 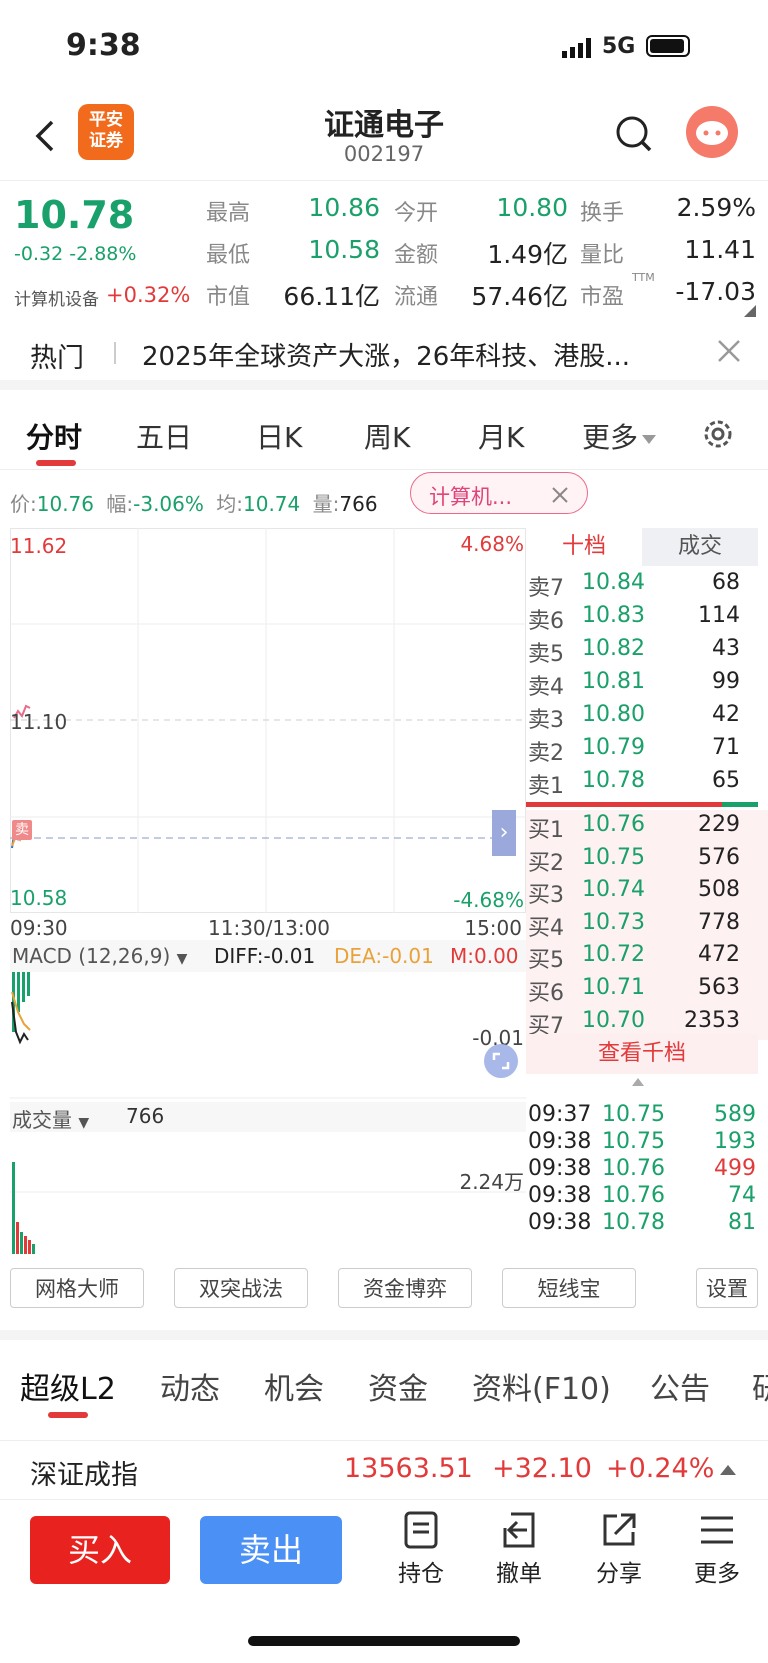 I want to click on stat-column: 换手 2.59% 量比 11.41 市盈 TTM -17.03, so click(x=668, y=251).